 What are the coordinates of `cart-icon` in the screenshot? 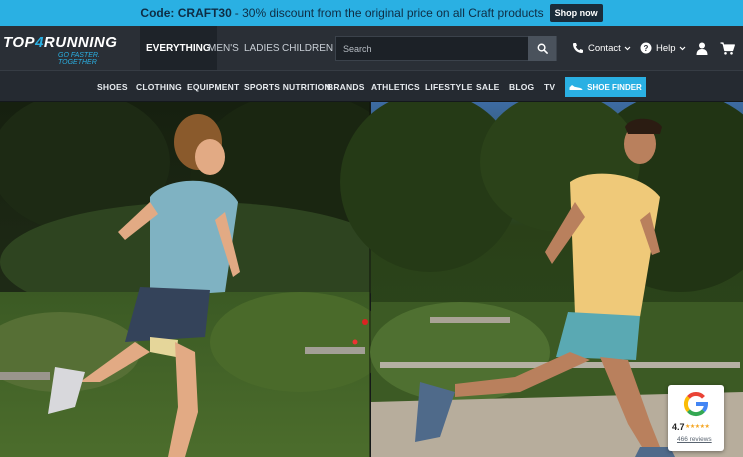 It's located at (727, 48).